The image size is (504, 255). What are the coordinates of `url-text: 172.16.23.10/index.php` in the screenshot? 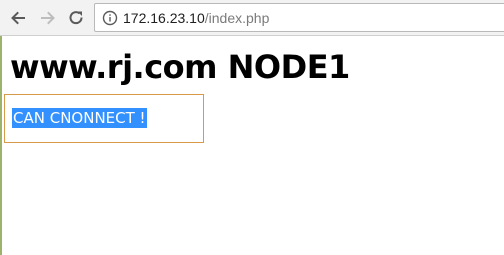 It's located at (196, 18).